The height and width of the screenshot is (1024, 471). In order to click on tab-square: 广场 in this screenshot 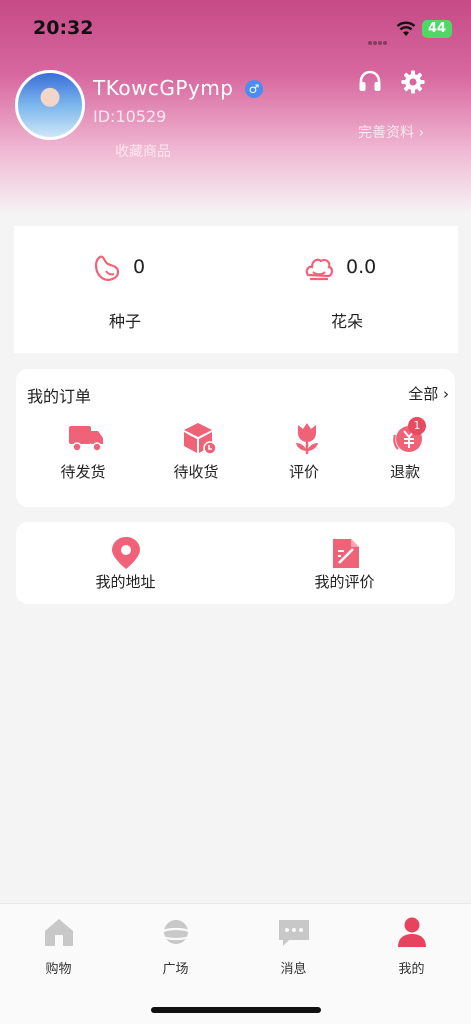, I will do `click(175, 944)`.